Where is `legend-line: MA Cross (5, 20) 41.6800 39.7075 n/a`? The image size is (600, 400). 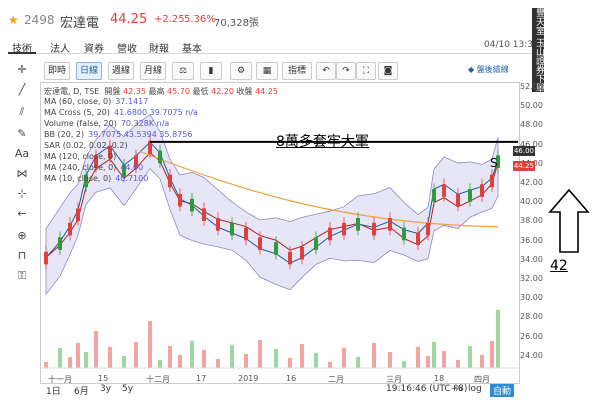 legend-line: MA Cross (5, 20) 41.6800 39.7075 n/a is located at coordinates (121, 112).